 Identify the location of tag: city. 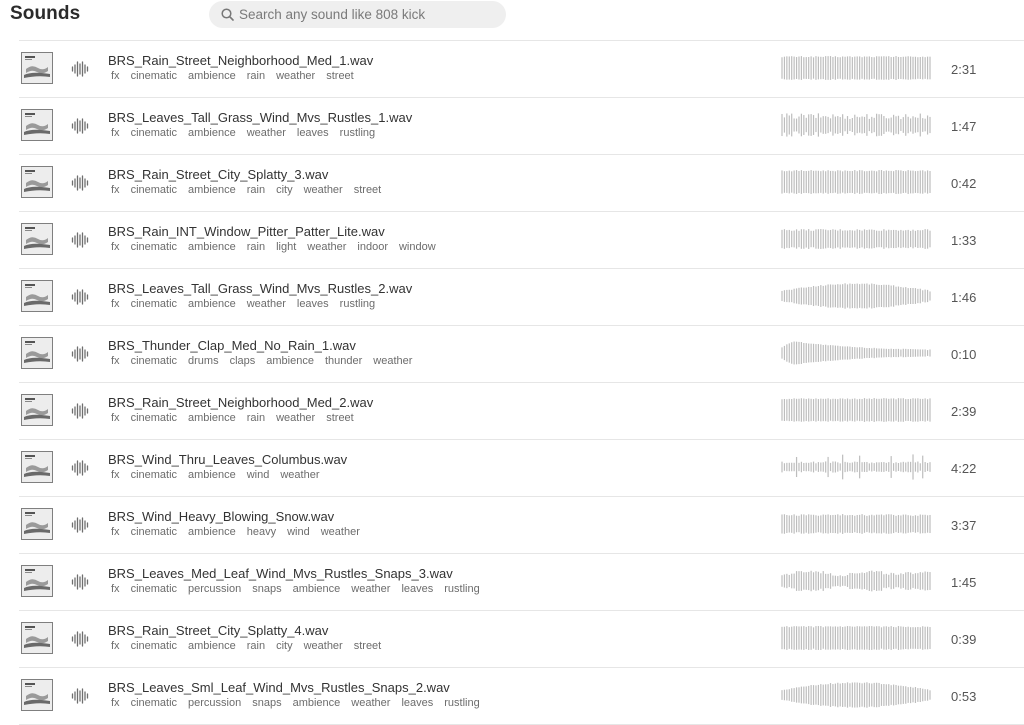
(283, 646).